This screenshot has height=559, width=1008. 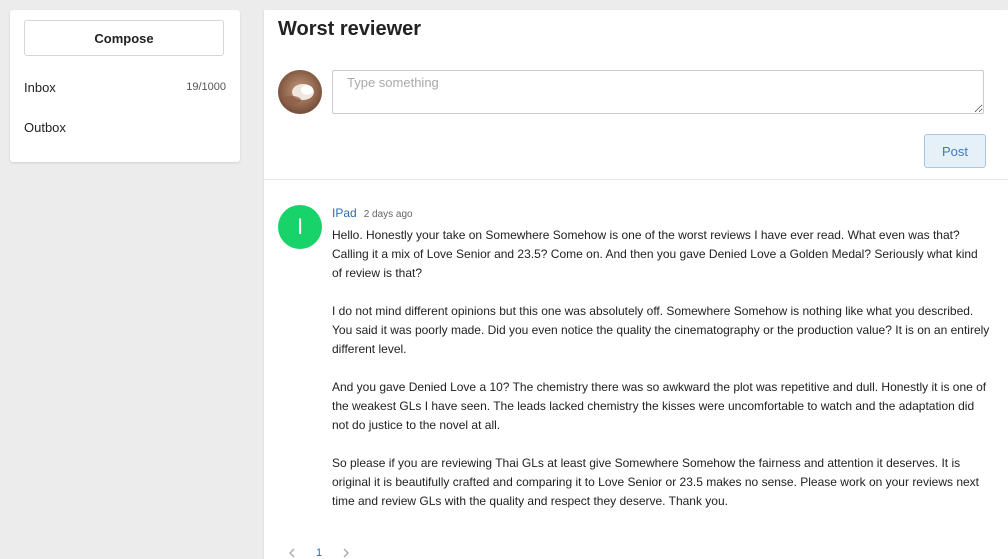 What do you see at coordinates (658, 92) in the screenshot?
I see `comment-input` at bounding box center [658, 92].